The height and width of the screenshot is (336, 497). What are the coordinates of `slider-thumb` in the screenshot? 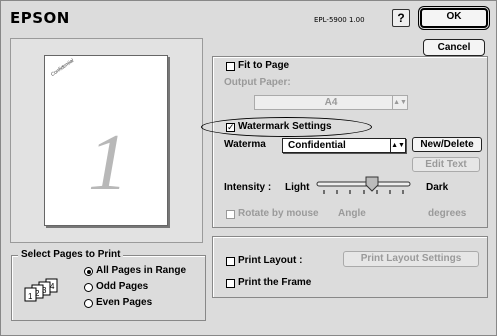 It's located at (372, 184).